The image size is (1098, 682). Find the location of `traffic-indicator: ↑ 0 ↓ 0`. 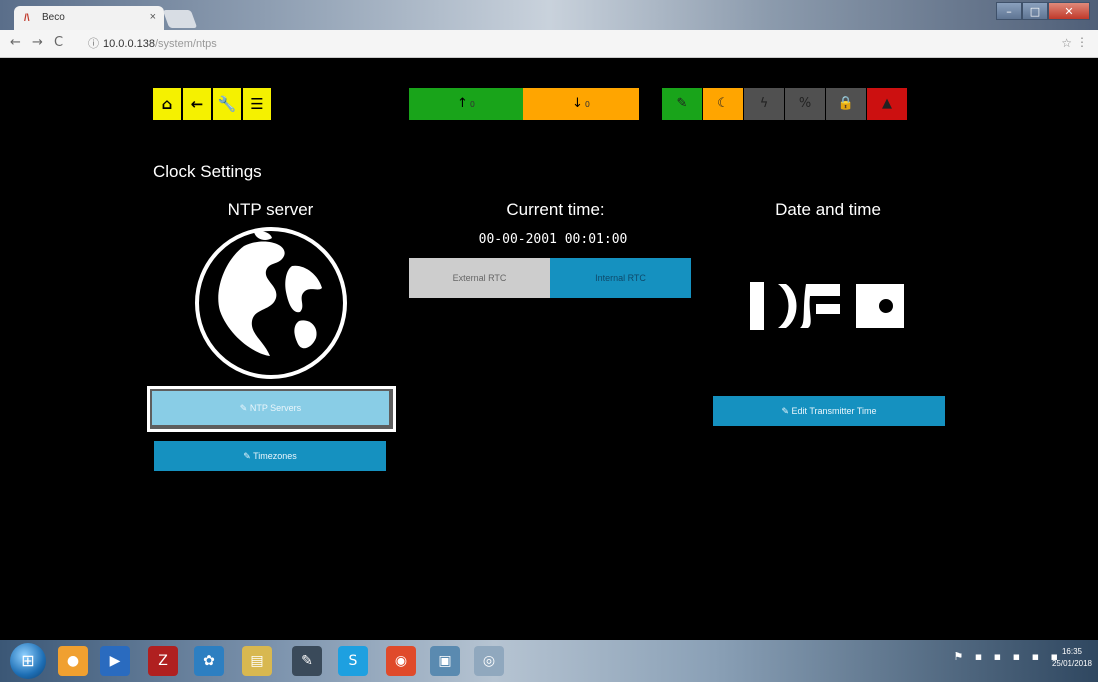

traffic-indicator: ↑ 0 ↓ 0 is located at coordinates (524, 104).